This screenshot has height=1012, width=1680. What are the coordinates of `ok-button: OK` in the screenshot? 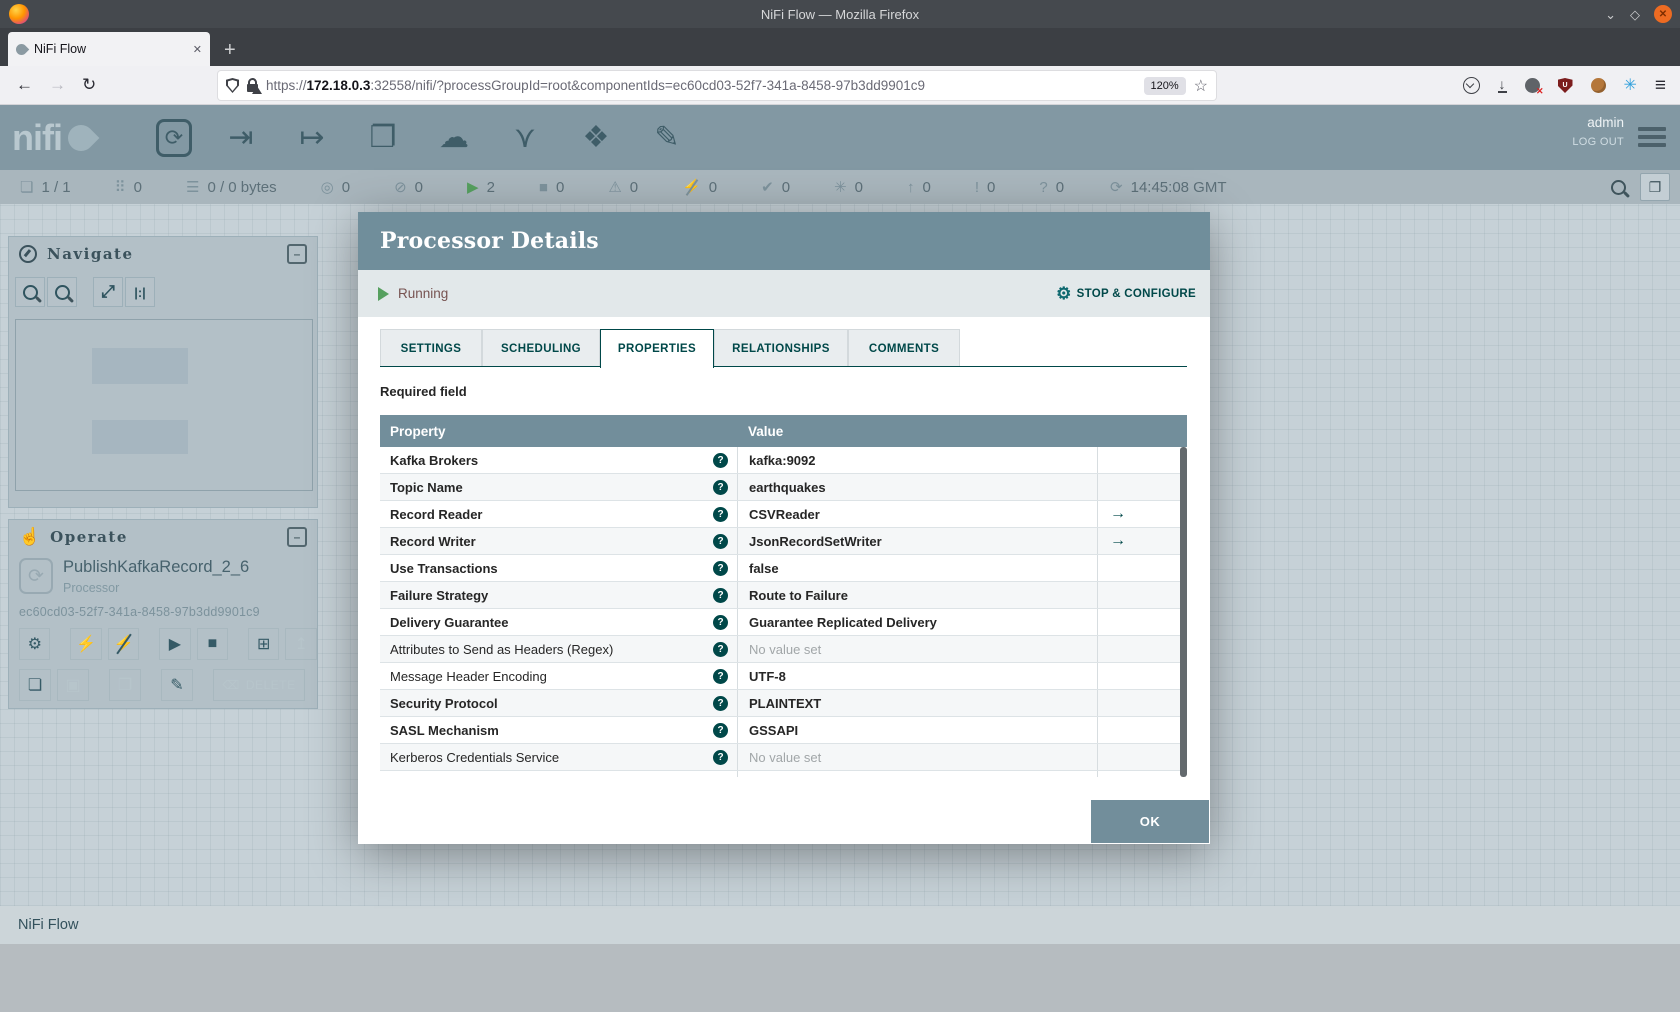 It's located at (1150, 821).